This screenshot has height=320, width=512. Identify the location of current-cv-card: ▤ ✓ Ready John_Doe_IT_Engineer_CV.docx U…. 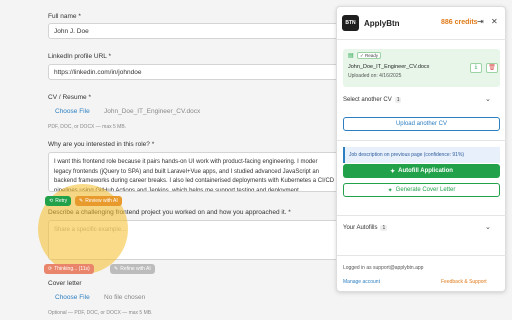
(421, 68).